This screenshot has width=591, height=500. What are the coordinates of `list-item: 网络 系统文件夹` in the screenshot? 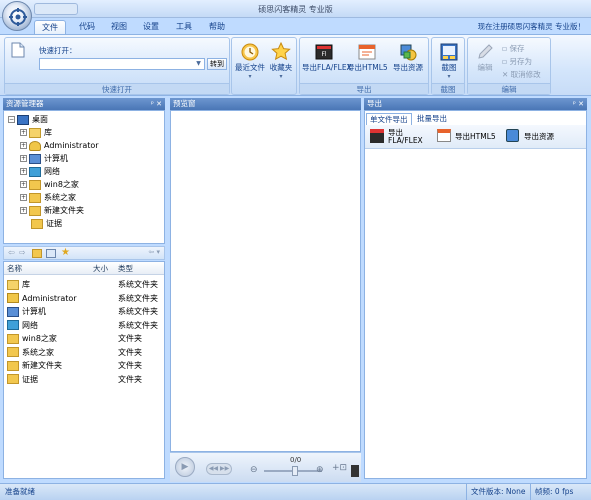 It's located at (84, 326).